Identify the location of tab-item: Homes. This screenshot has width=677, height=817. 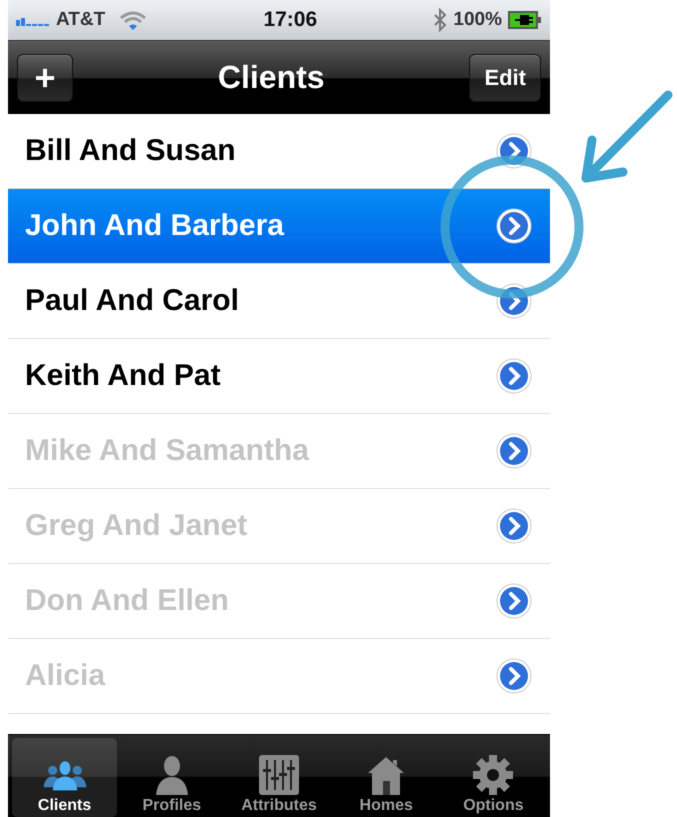
(386, 777).